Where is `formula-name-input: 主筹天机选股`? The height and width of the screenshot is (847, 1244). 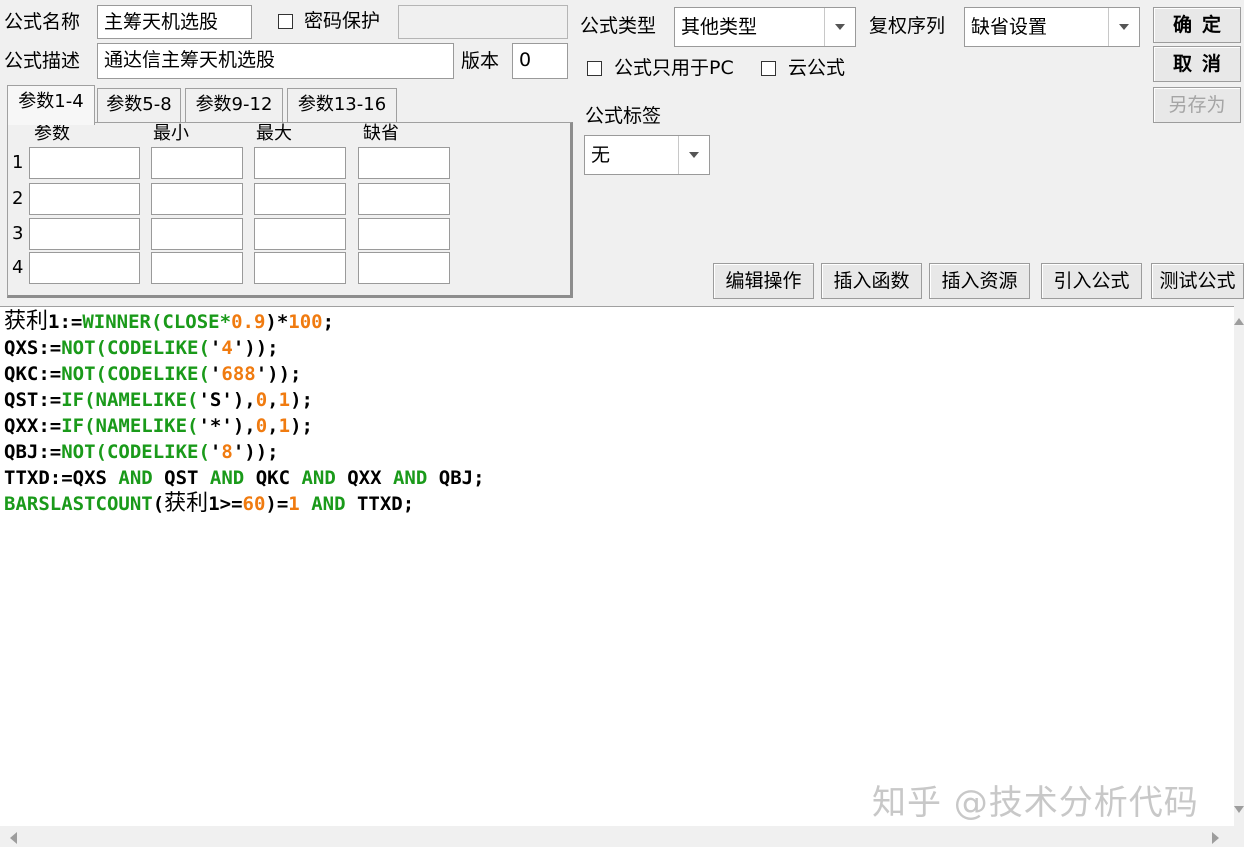 formula-name-input: 主筹天机选股 is located at coordinates (174, 22).